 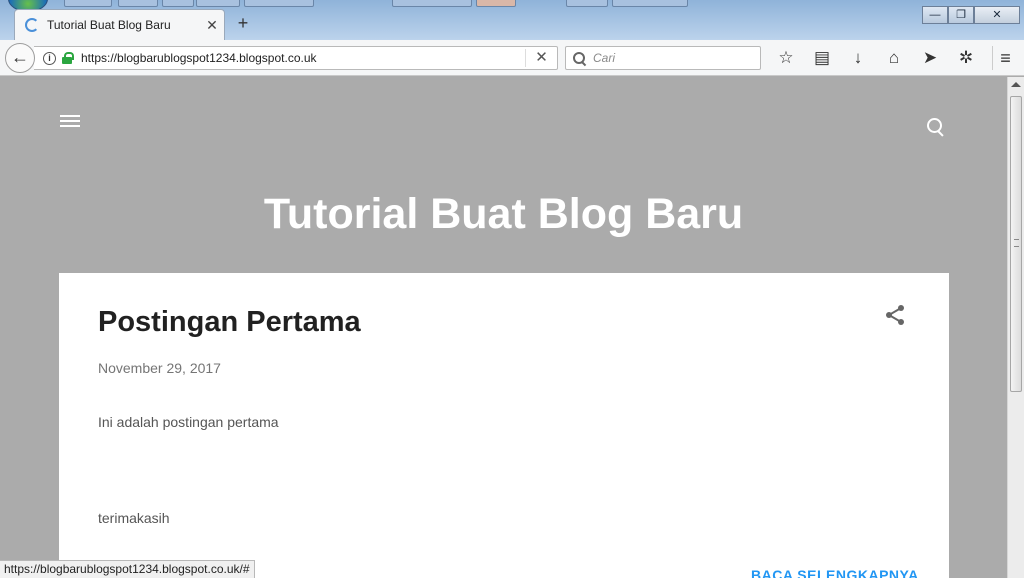 What do you see at coordinates (229, 322) in the screenshot?
I see `post-title: Postingan Pertama` at bounding box center [229, 322].